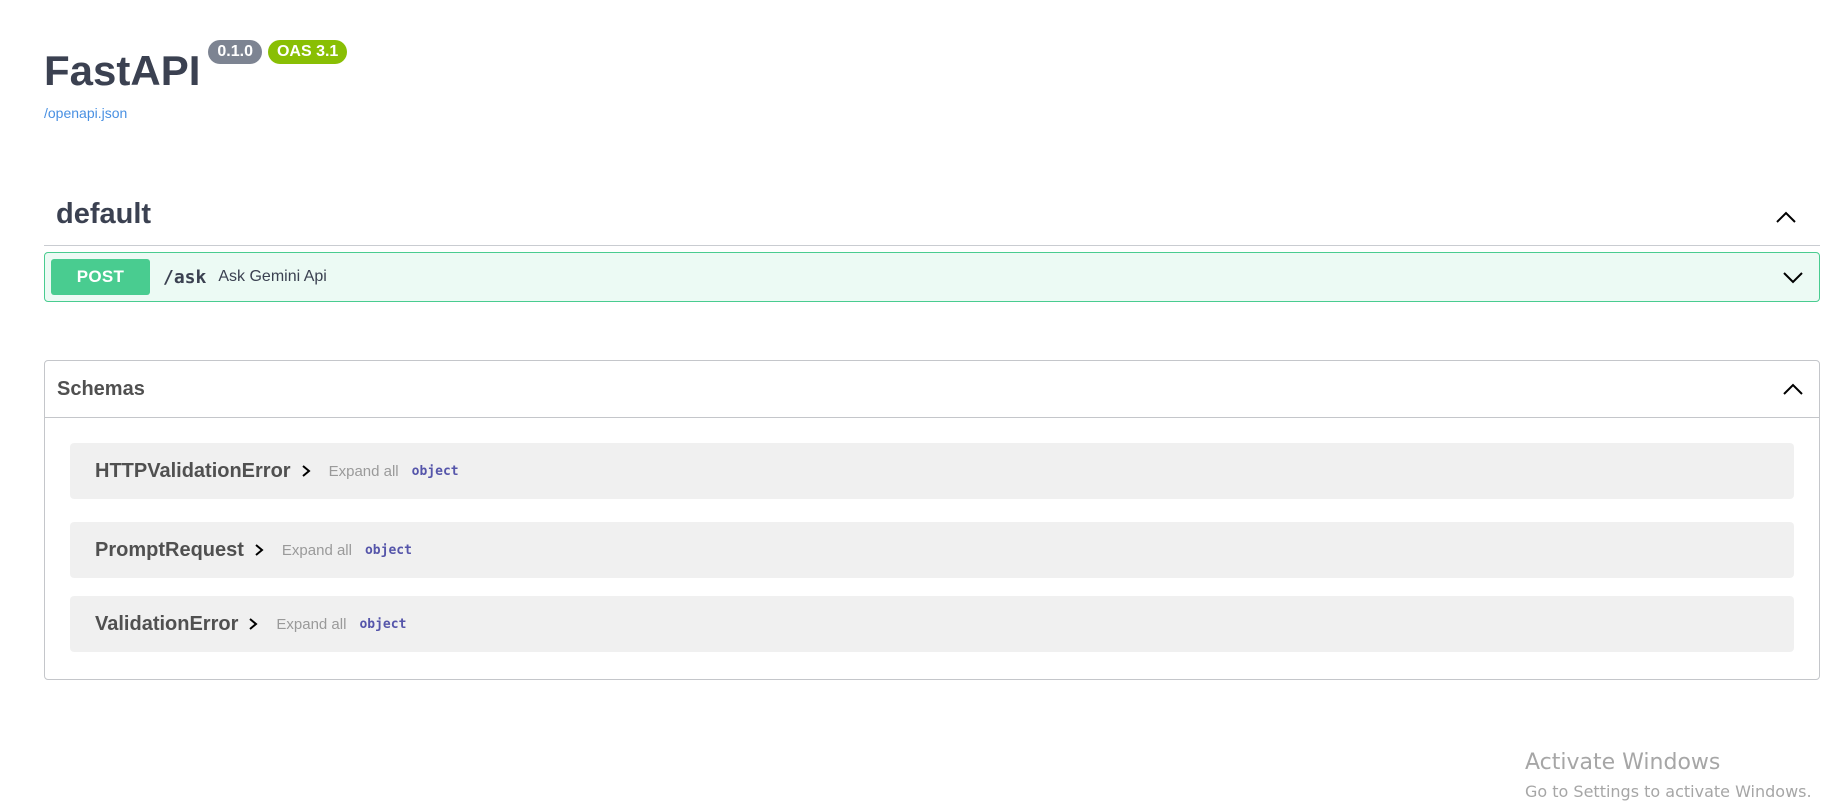 This screenshot has width=1823, height=802. Describe the element at coordinates (166, 624) in the screenshot. I see `model-name: ValidationError` at that location.